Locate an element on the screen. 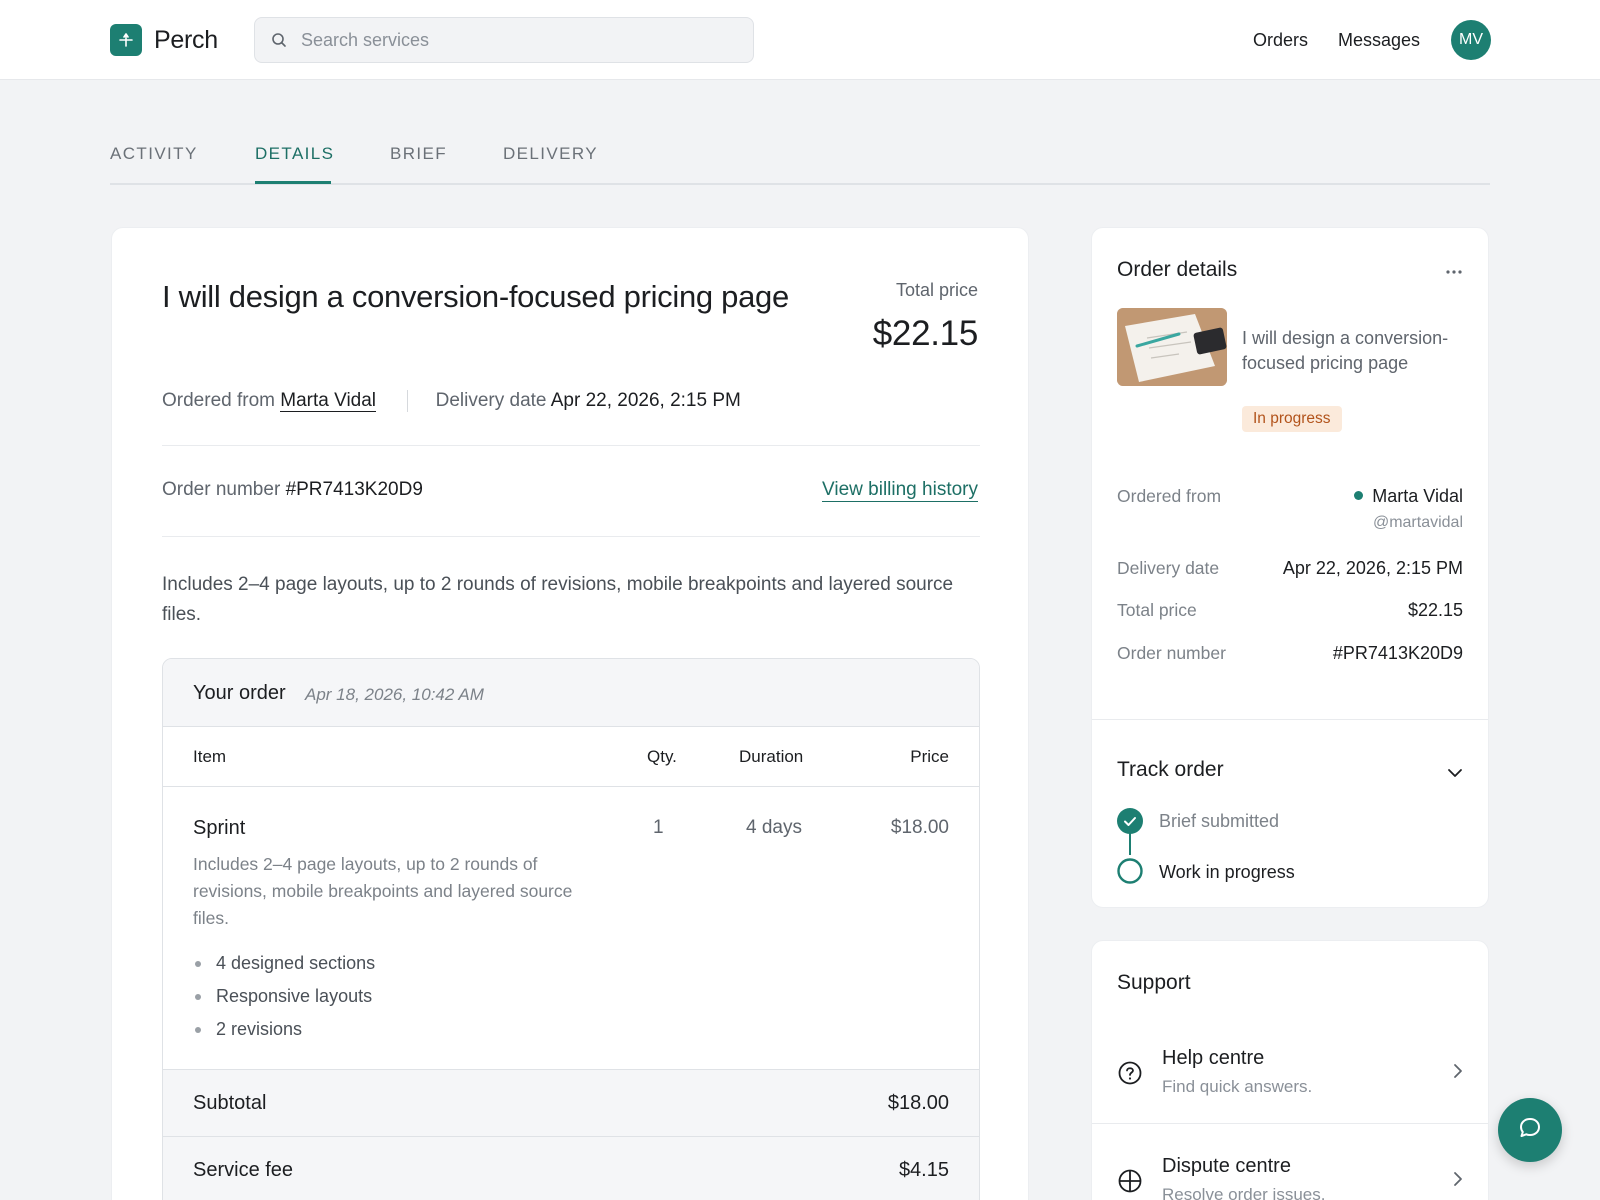 Image resolution: width=1600 pixels, height=1200 pixels. online-status-dot is located at coordinates (1359, 495).